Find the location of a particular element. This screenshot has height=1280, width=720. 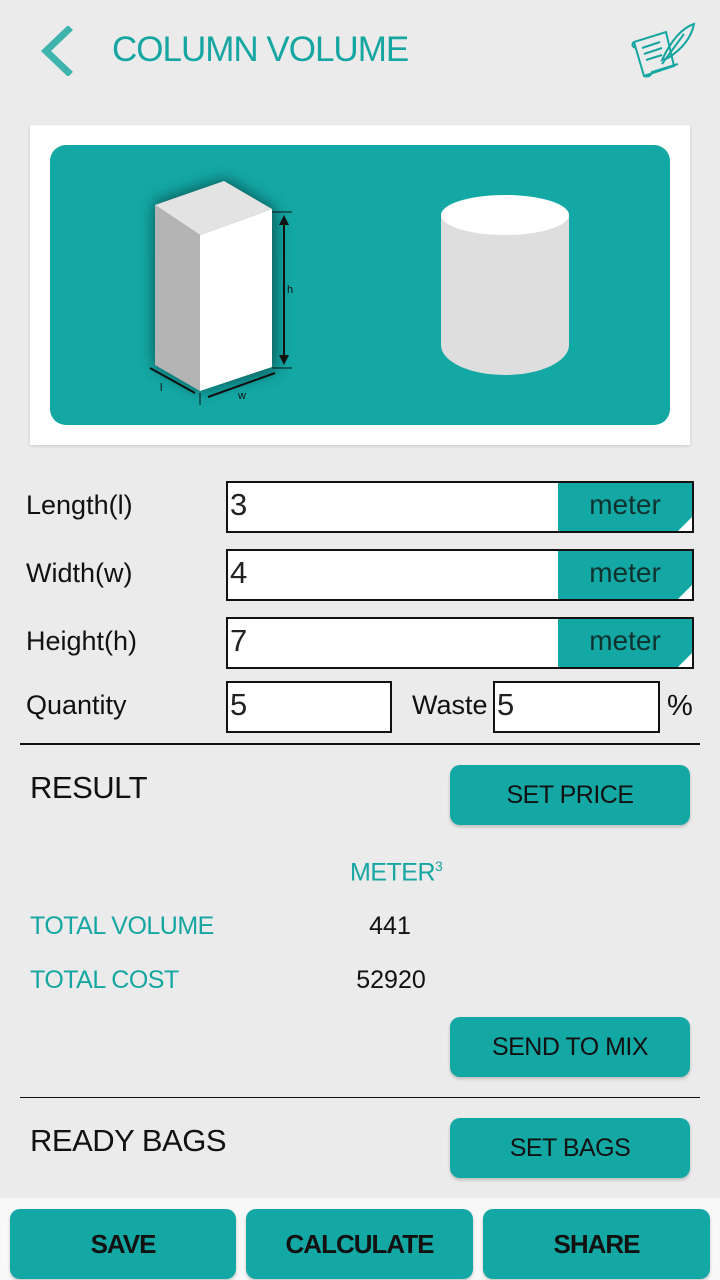

send-to-mix-button: SEND TO MIX is located at coordinates (570, 1047).